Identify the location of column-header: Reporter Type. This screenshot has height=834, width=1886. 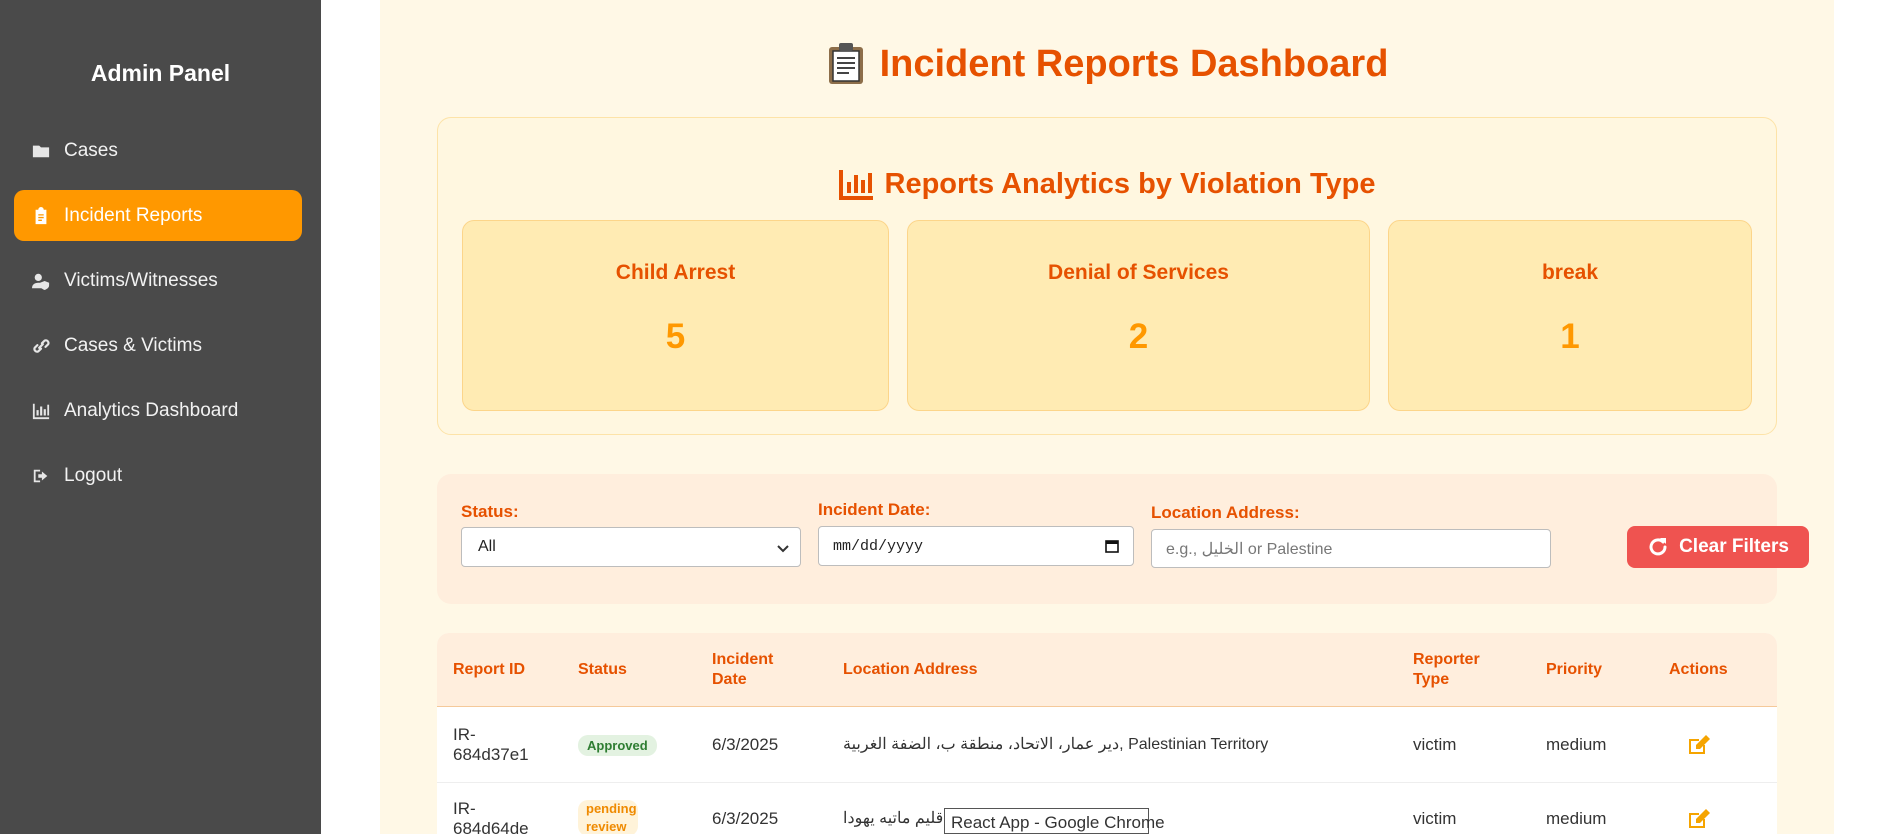
(1446, 669).